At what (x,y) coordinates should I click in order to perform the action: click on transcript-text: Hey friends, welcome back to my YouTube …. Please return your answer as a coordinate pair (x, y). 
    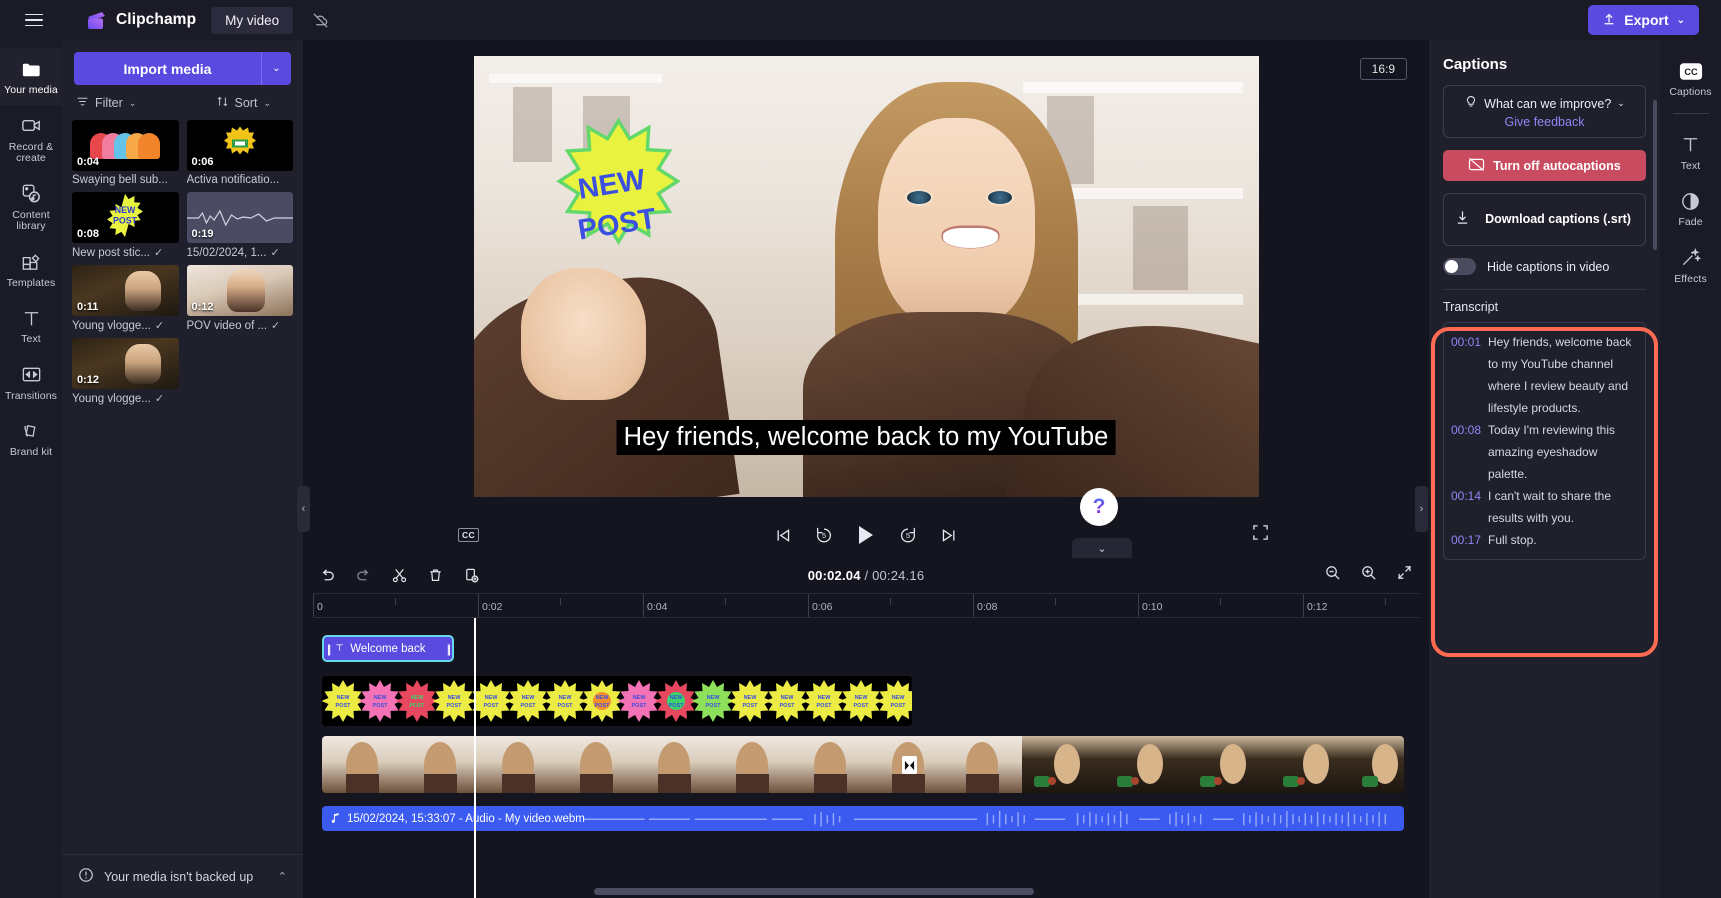
    Looking at the image, I should click on (1562, 375).